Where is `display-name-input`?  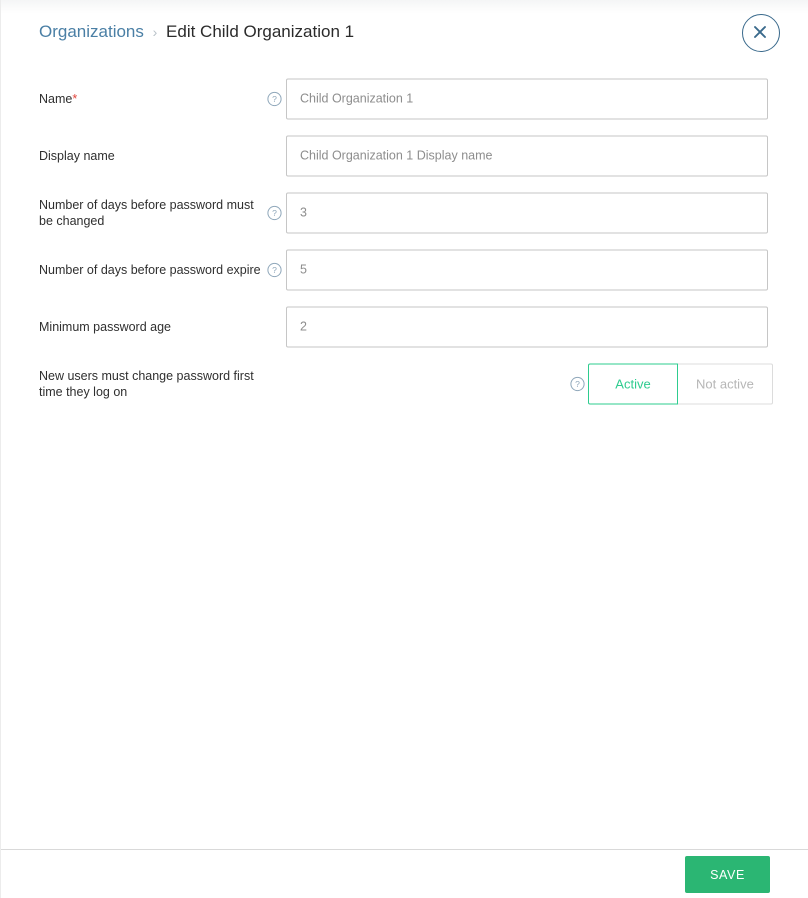 display-name-input is located at coordinates (527, 155).